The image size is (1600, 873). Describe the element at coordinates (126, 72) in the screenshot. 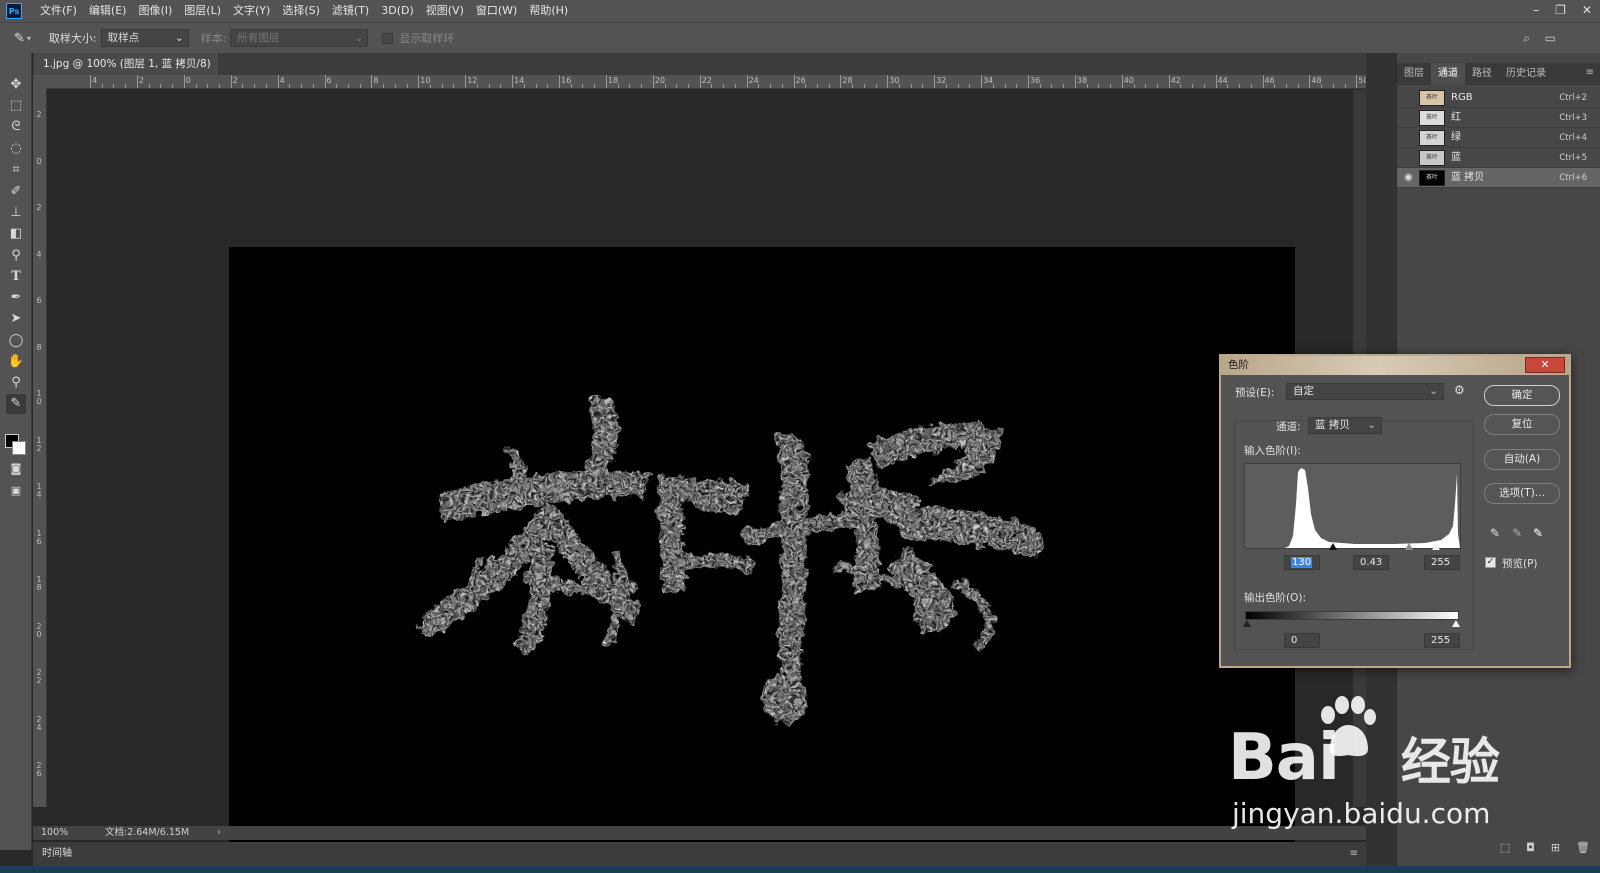

I see `document-tab: 1.jpg @ 100% (图层 1, 蓝 拷贝/8) * ×` at that location.